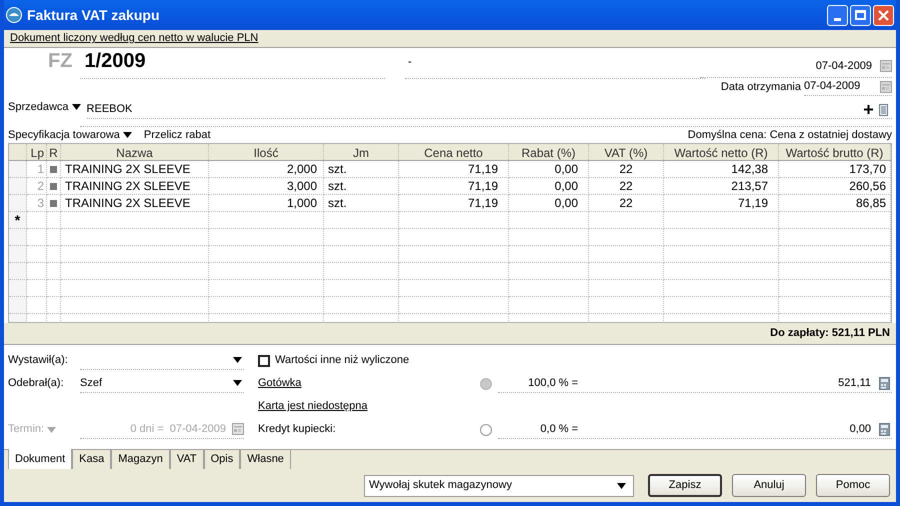  I want to click on dialog-button: Anuluj, so click(769, 485).